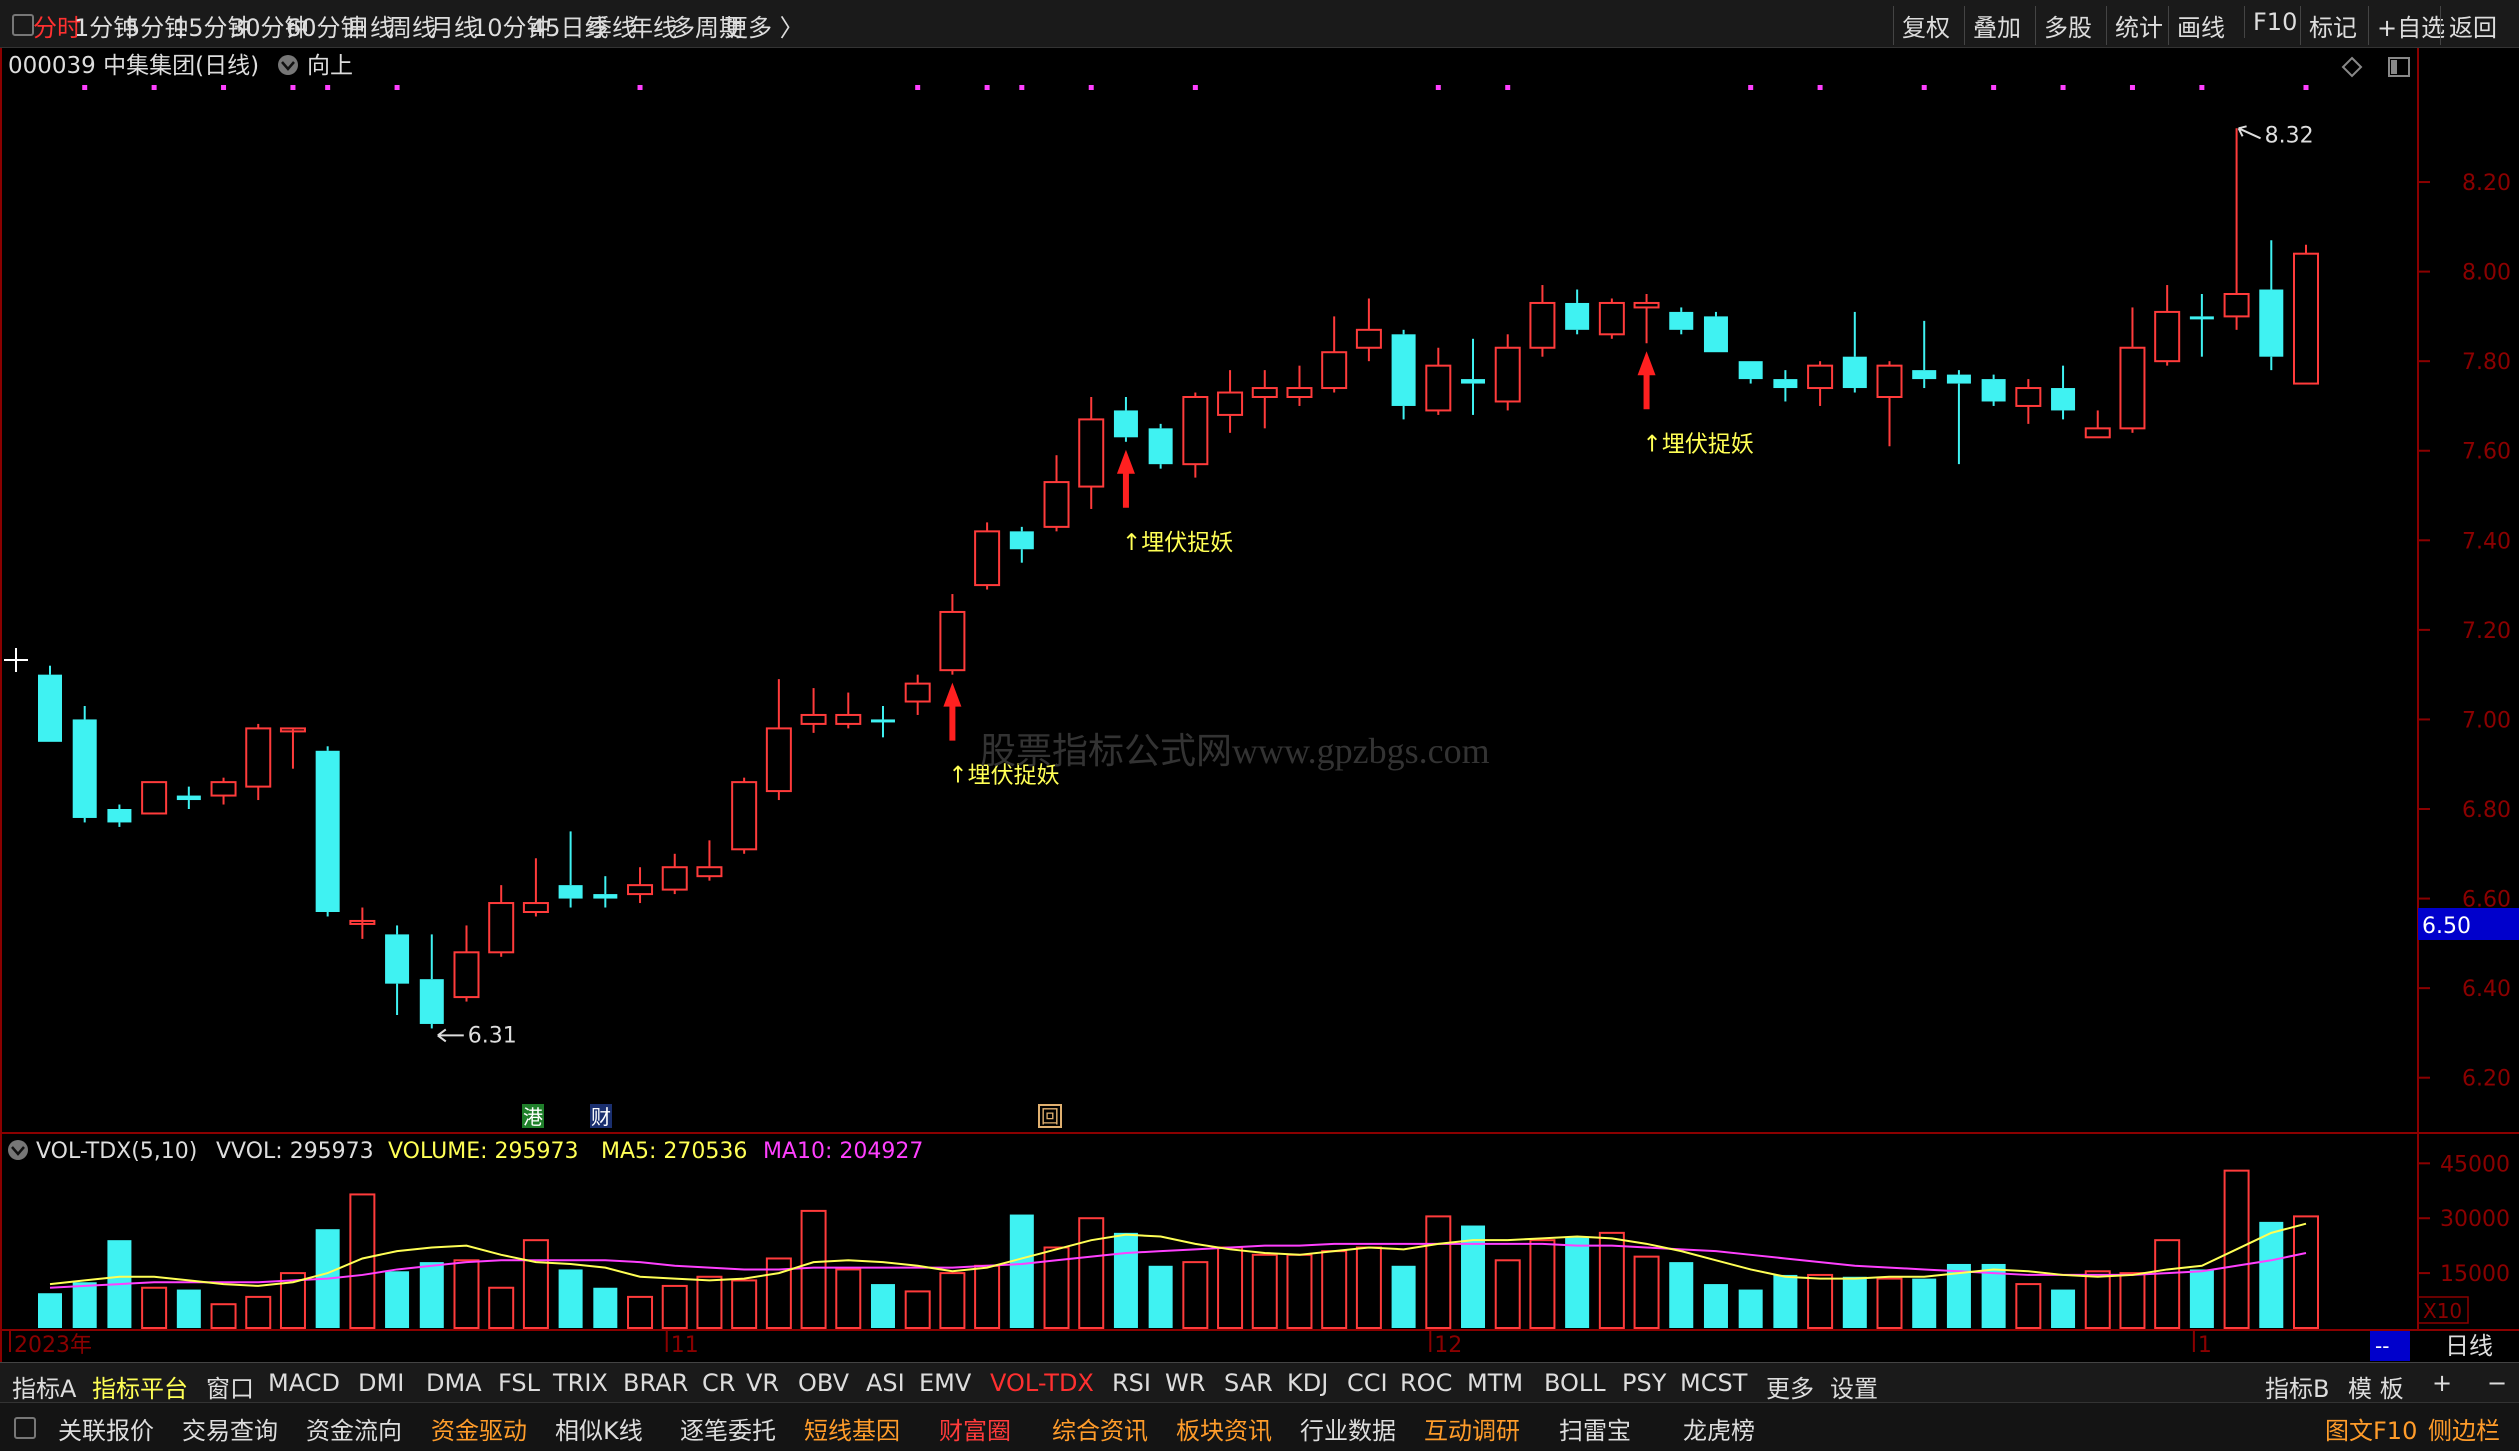 This screenshot has height=1451, width=2519. I want to click on function-tab-6: 短线基因, so click(852, 1428).